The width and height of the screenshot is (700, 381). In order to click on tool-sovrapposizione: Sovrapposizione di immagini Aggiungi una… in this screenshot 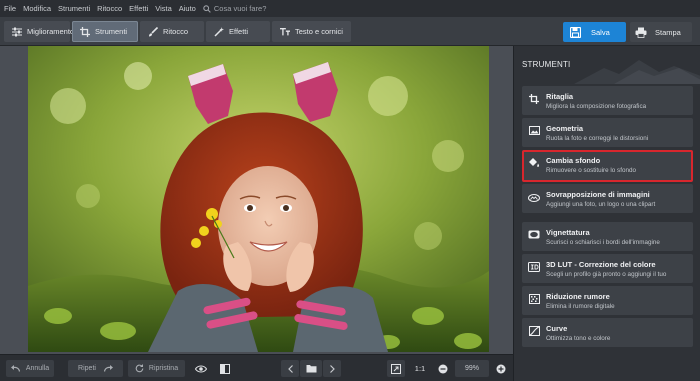, I will do `click(607, 198)`.